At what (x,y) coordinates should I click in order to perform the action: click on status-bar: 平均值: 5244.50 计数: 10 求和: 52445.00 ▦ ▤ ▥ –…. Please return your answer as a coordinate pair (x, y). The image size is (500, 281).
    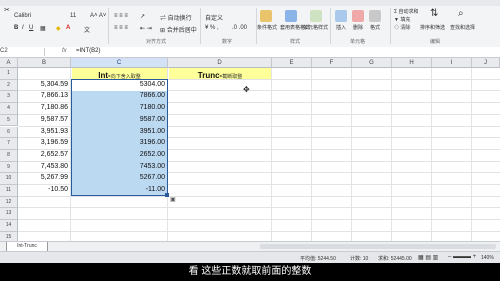
    Looking at the image, I should click on (250, 257).